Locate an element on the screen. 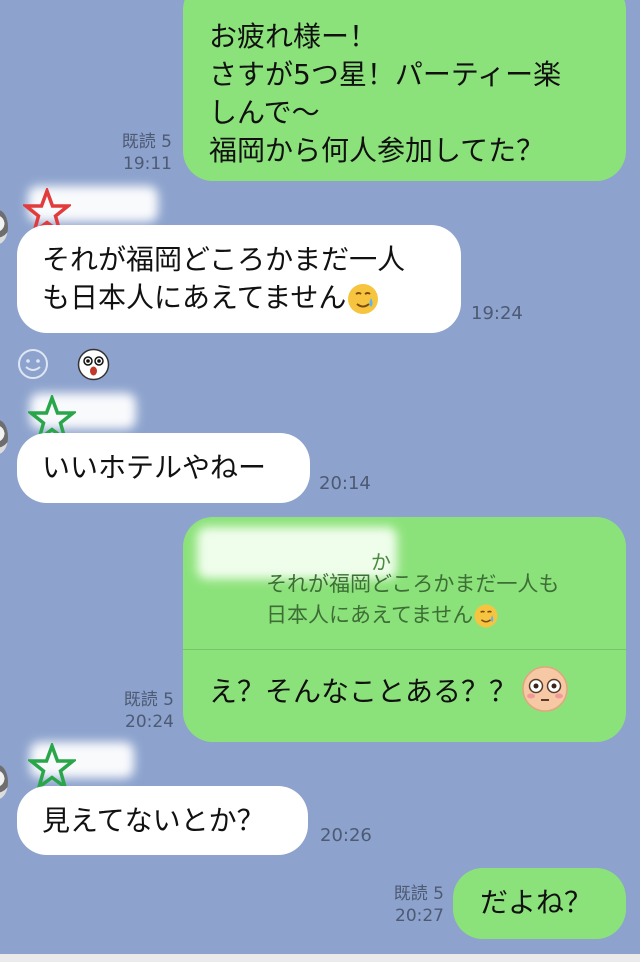 The width and height of the screenshot is (640, 962). quoted-line: それが福岡どころかまだ一人も is located at coordinates (413, 584).